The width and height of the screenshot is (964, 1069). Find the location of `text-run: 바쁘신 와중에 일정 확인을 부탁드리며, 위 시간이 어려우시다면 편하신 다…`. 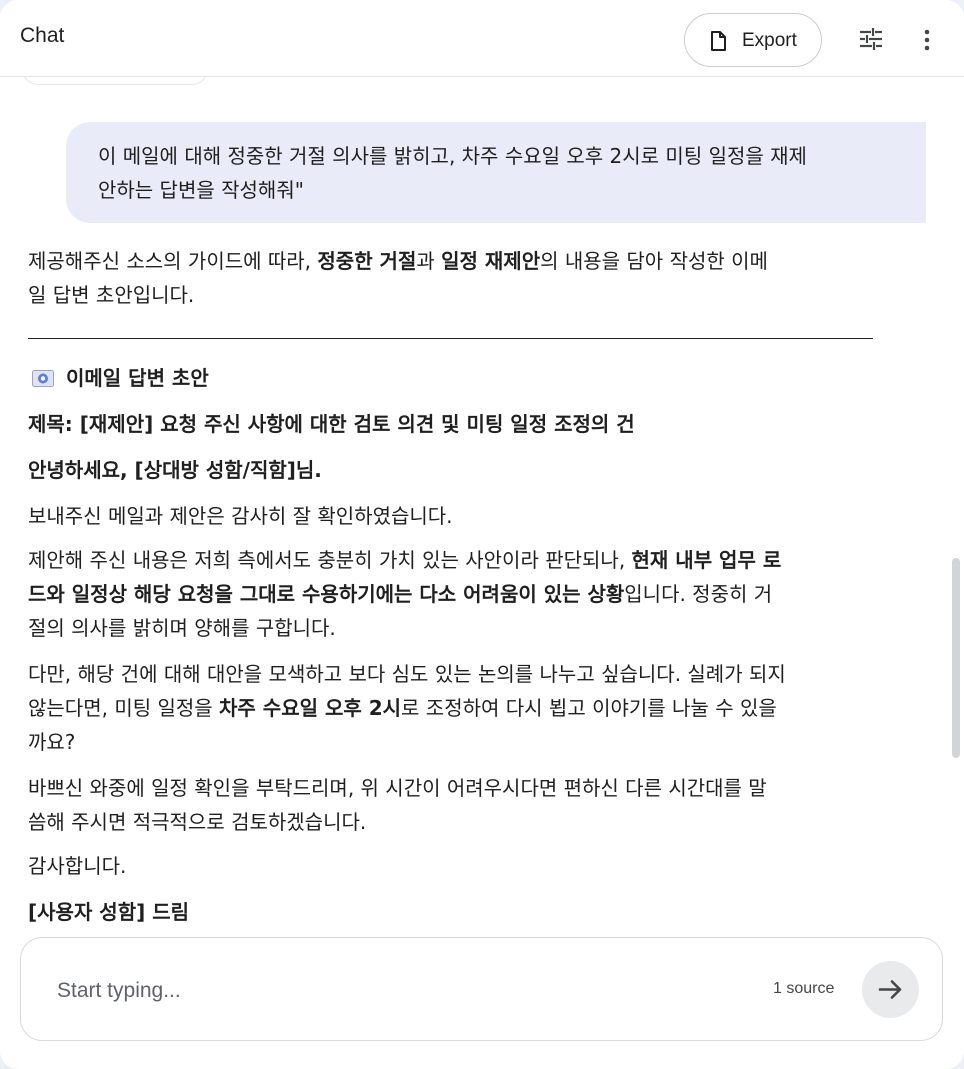

text-run: 바쁘신 와중에 일정 확인을 부탁드리며, 위 시간이 어려우시다면 편하신 다… is located at coordinates (397, 788).